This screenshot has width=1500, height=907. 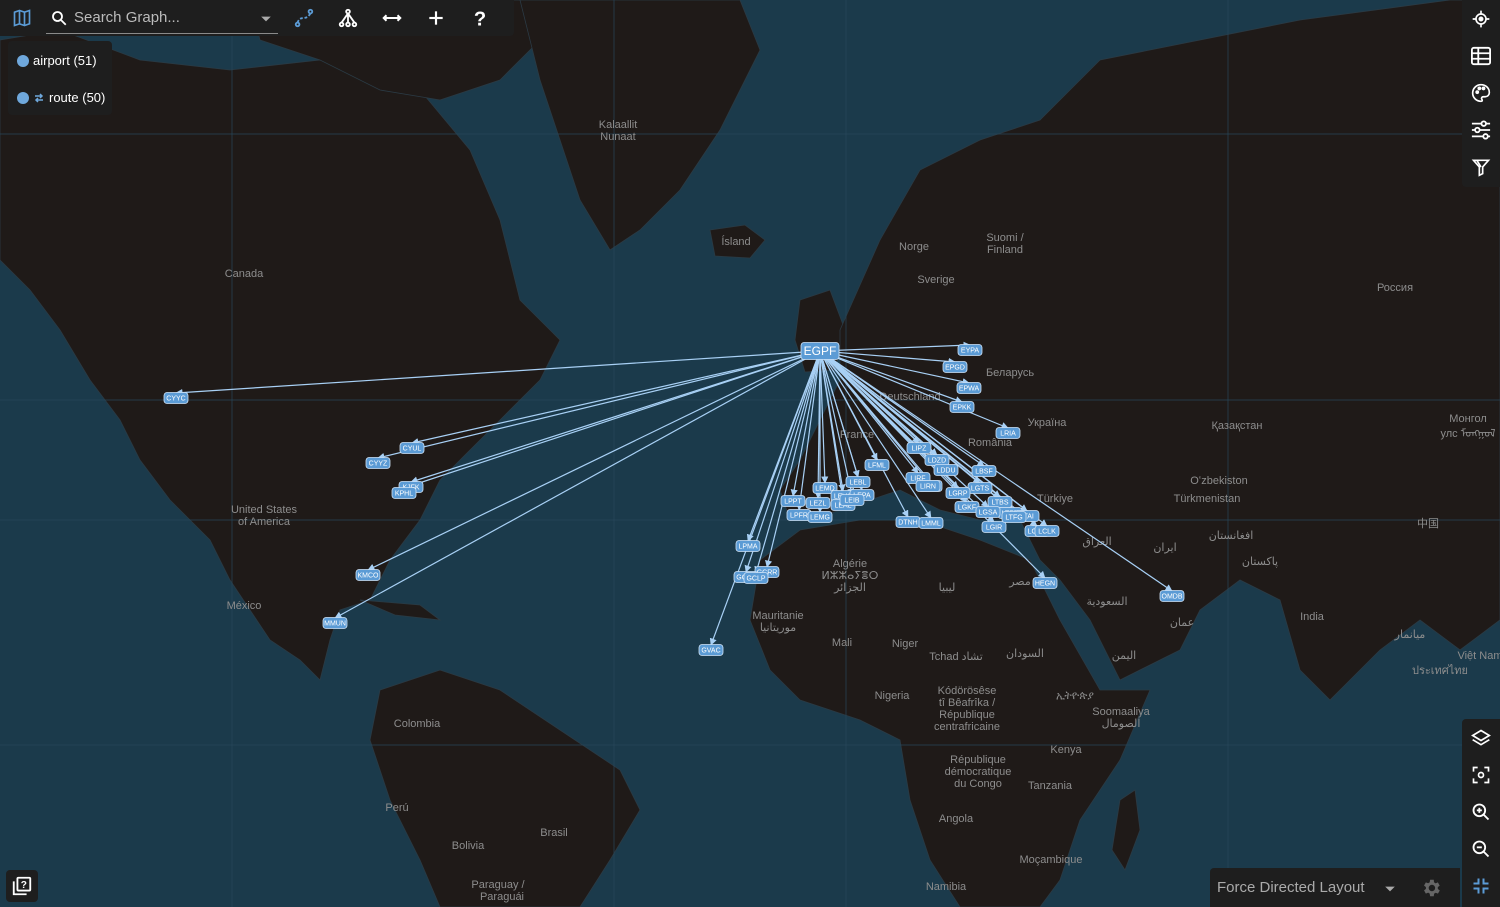 I want to click on locate-button, so click(x=1481, y=18).